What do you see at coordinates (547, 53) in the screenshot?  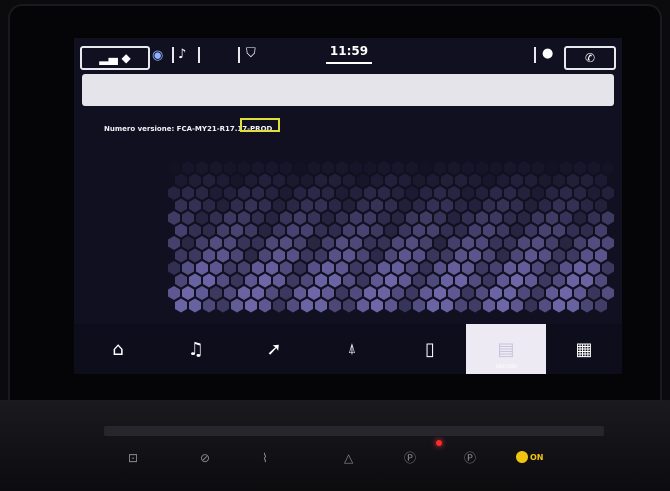 I see `microphone-icon: ●` at bounding box center [547, 53].